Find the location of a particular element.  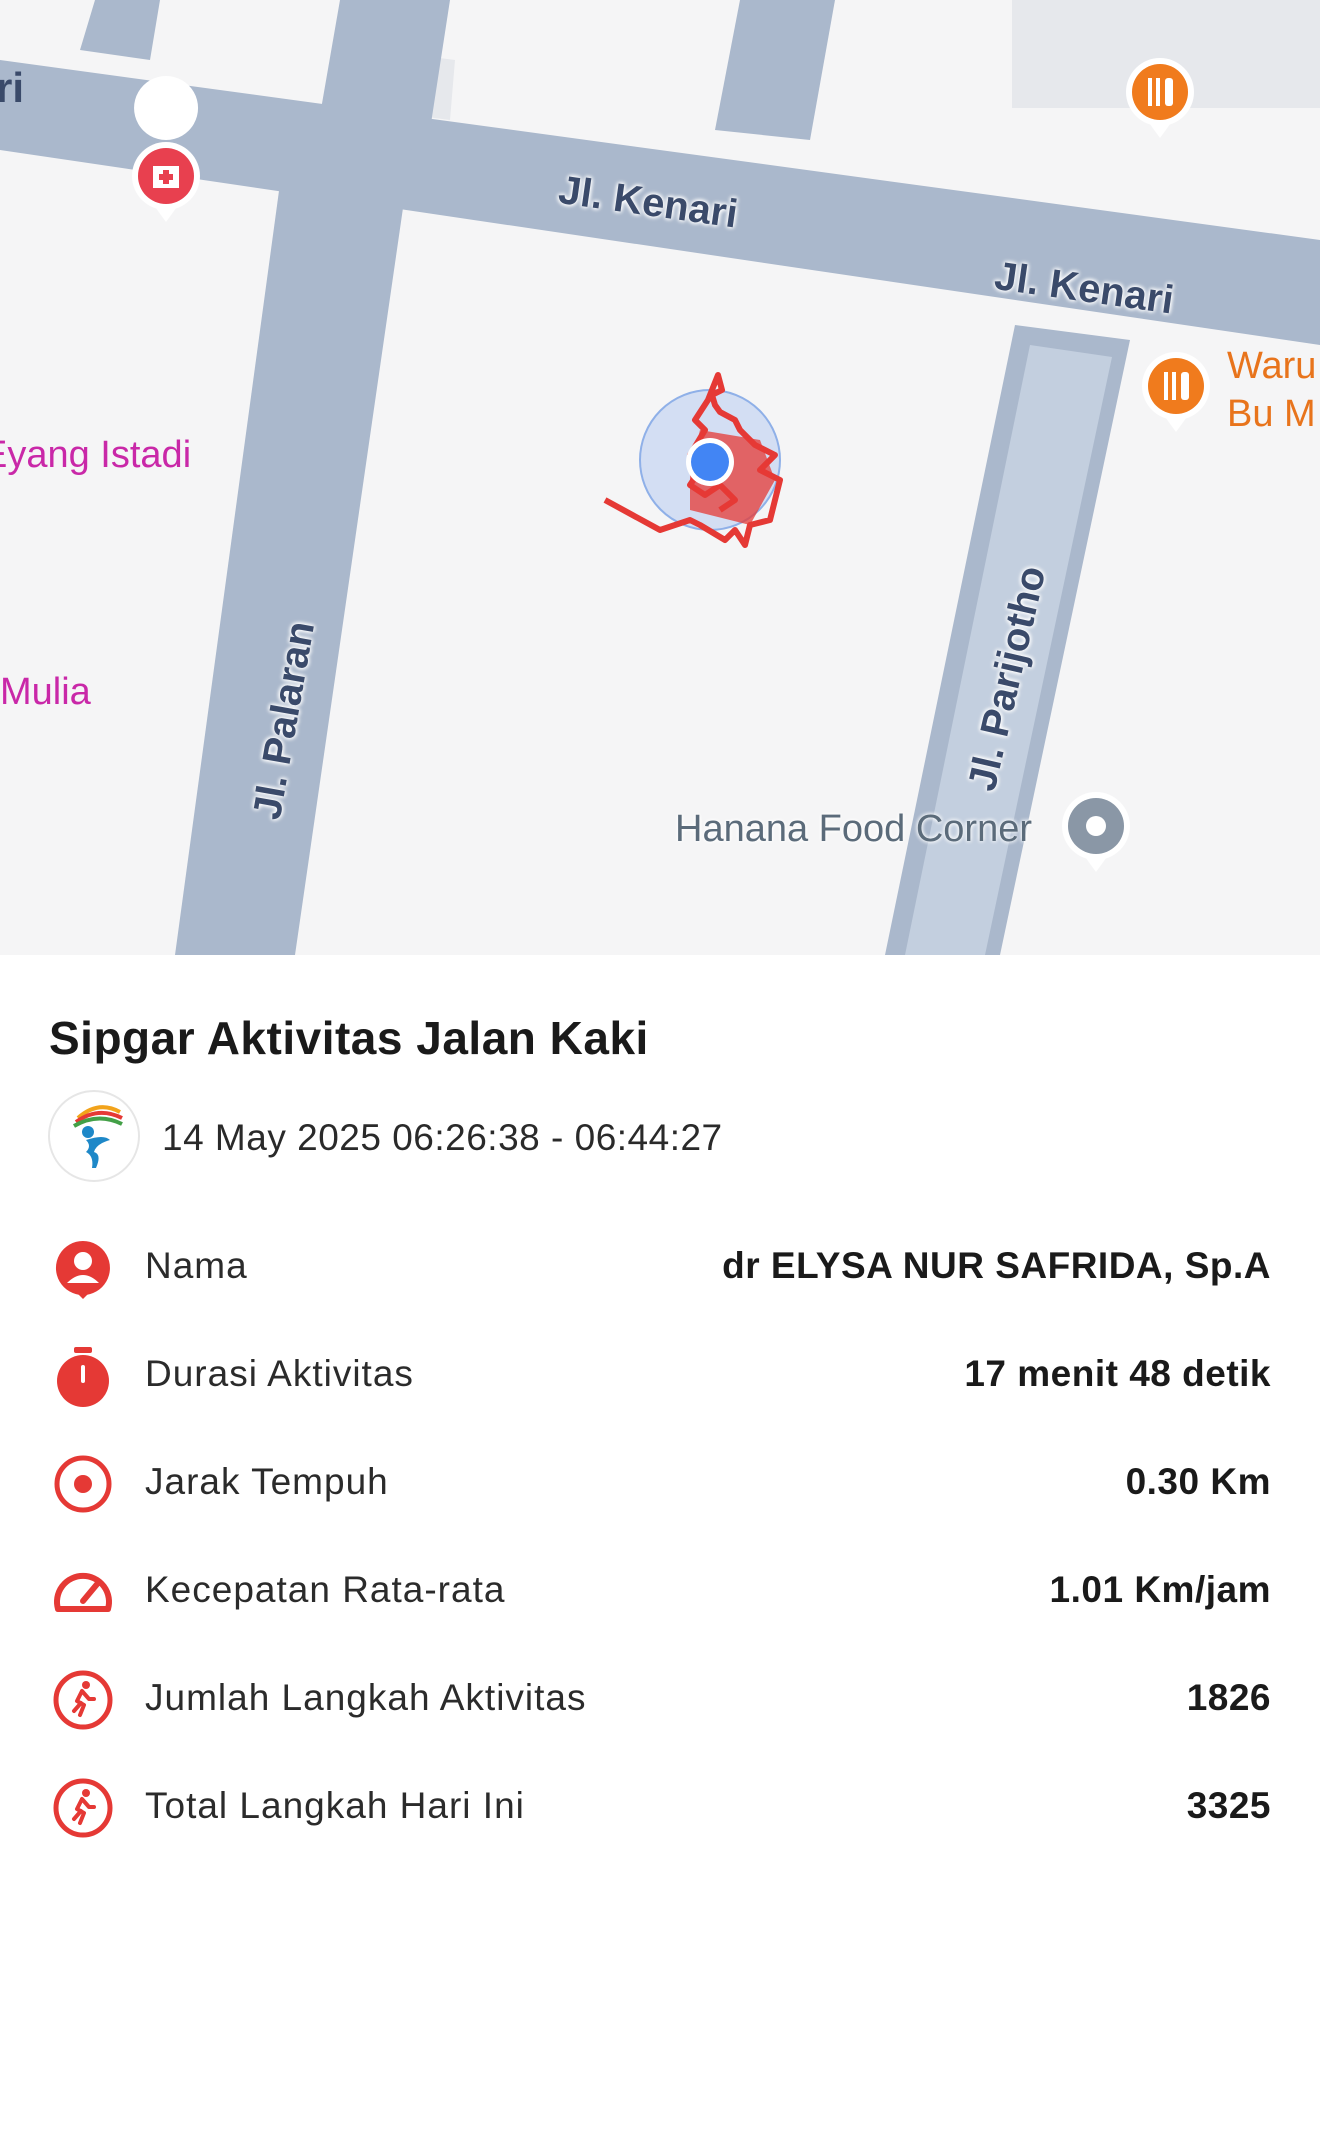

row-label: Durasi Aktivitas is located at coordinates (279, 1373).